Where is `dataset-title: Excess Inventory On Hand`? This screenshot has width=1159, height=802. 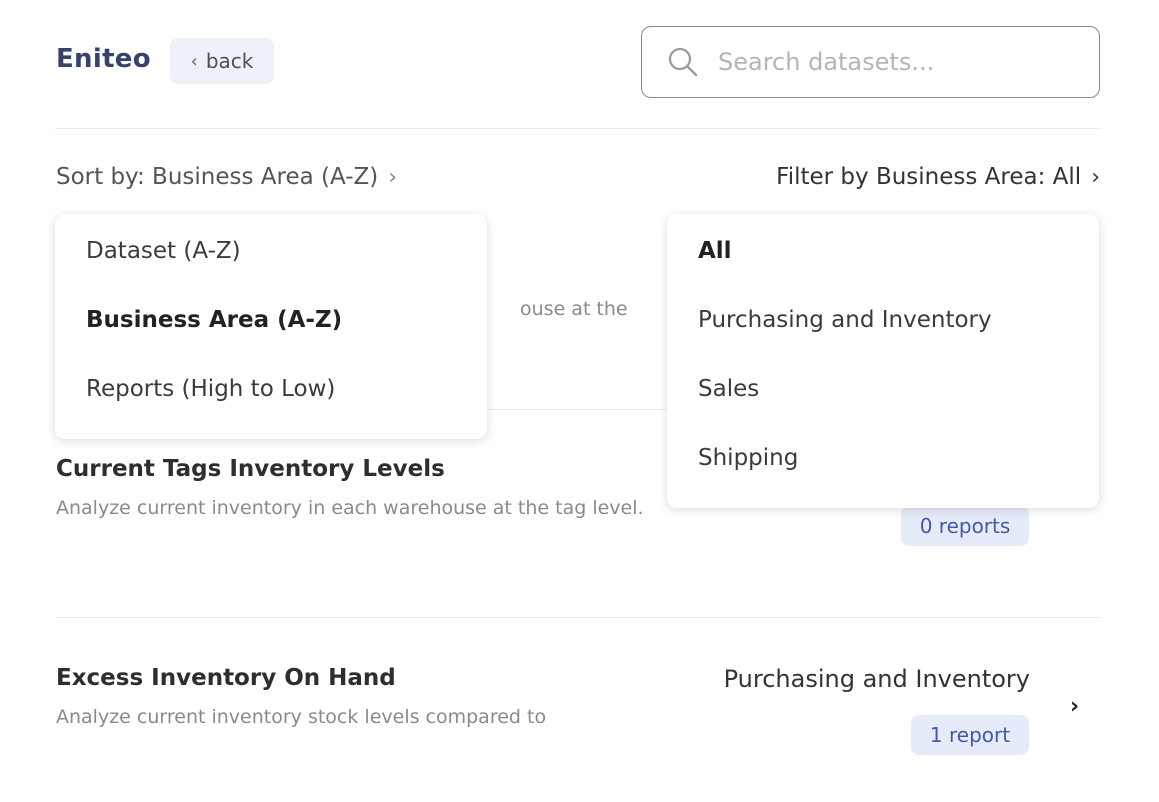
dataset-title: Excess Inventory On Hand is located at coordinates (226, 678).